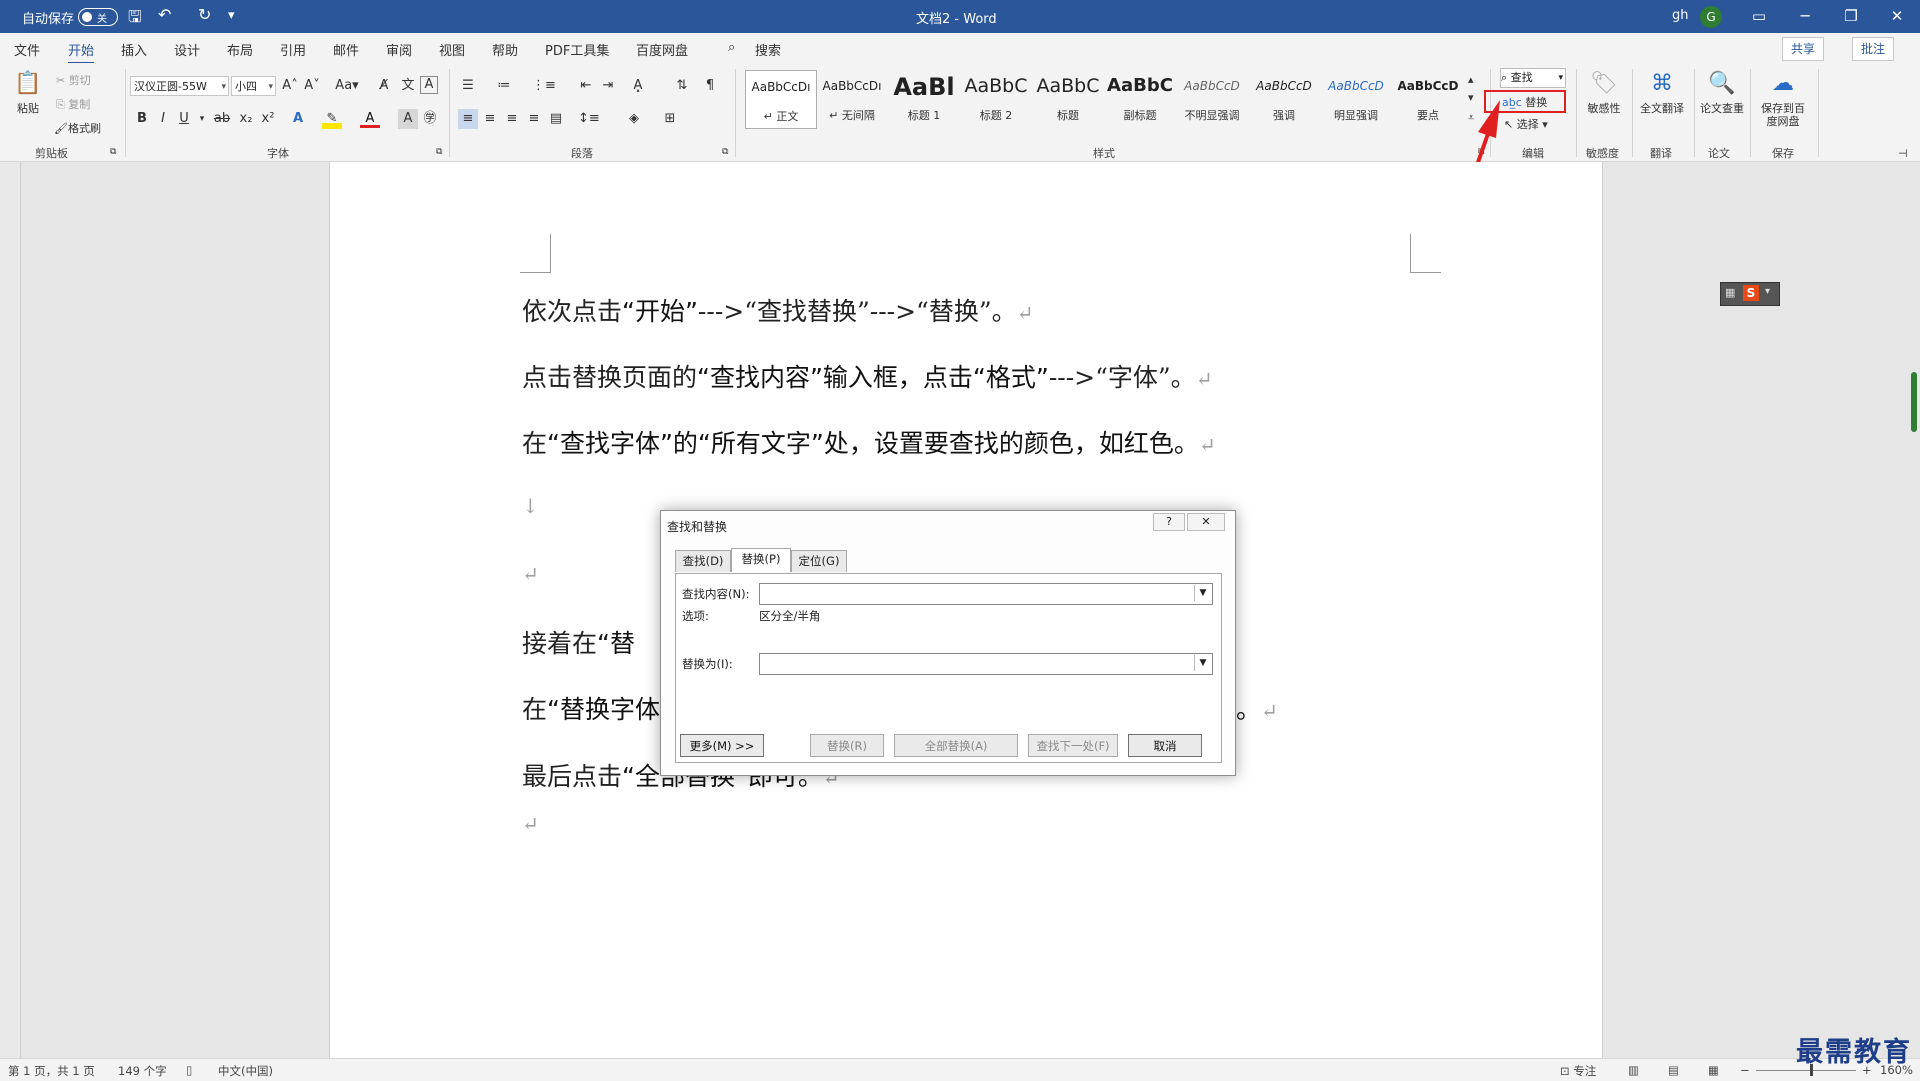  What do you see at coordinates (268, 119) in the screenshot?
I see `superscript-icon: x²` at bounding box center [268, 119].